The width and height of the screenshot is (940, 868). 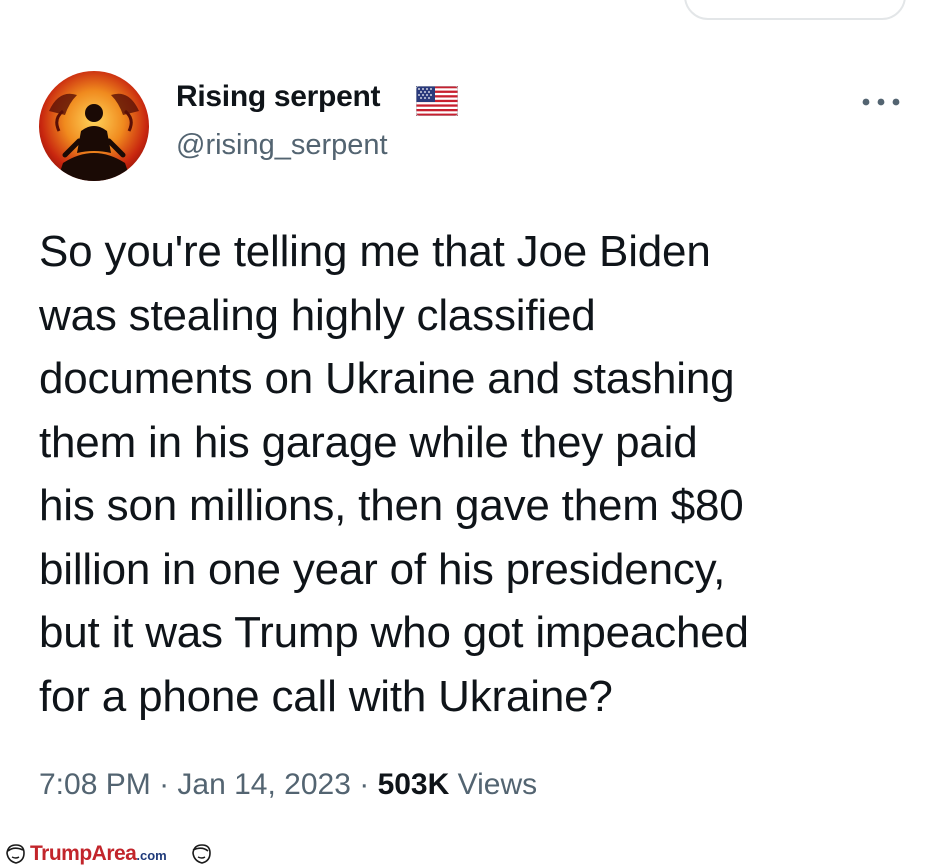 I want to click on views-label: Views, so click(x=497, y=784).